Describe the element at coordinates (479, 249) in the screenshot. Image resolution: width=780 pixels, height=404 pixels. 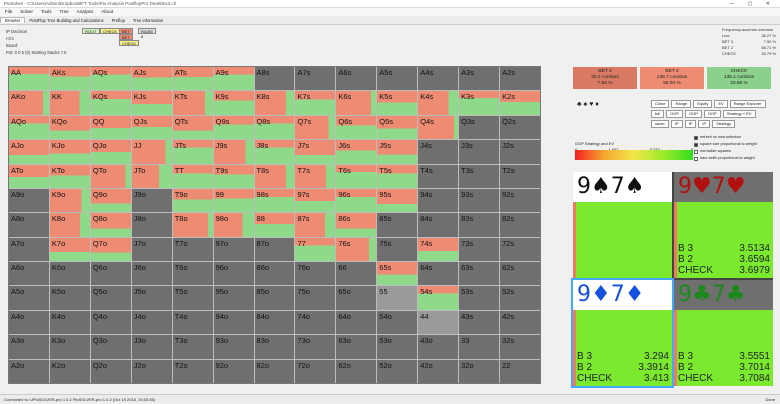
I see `hand-cell-73s: 73s` at that location.